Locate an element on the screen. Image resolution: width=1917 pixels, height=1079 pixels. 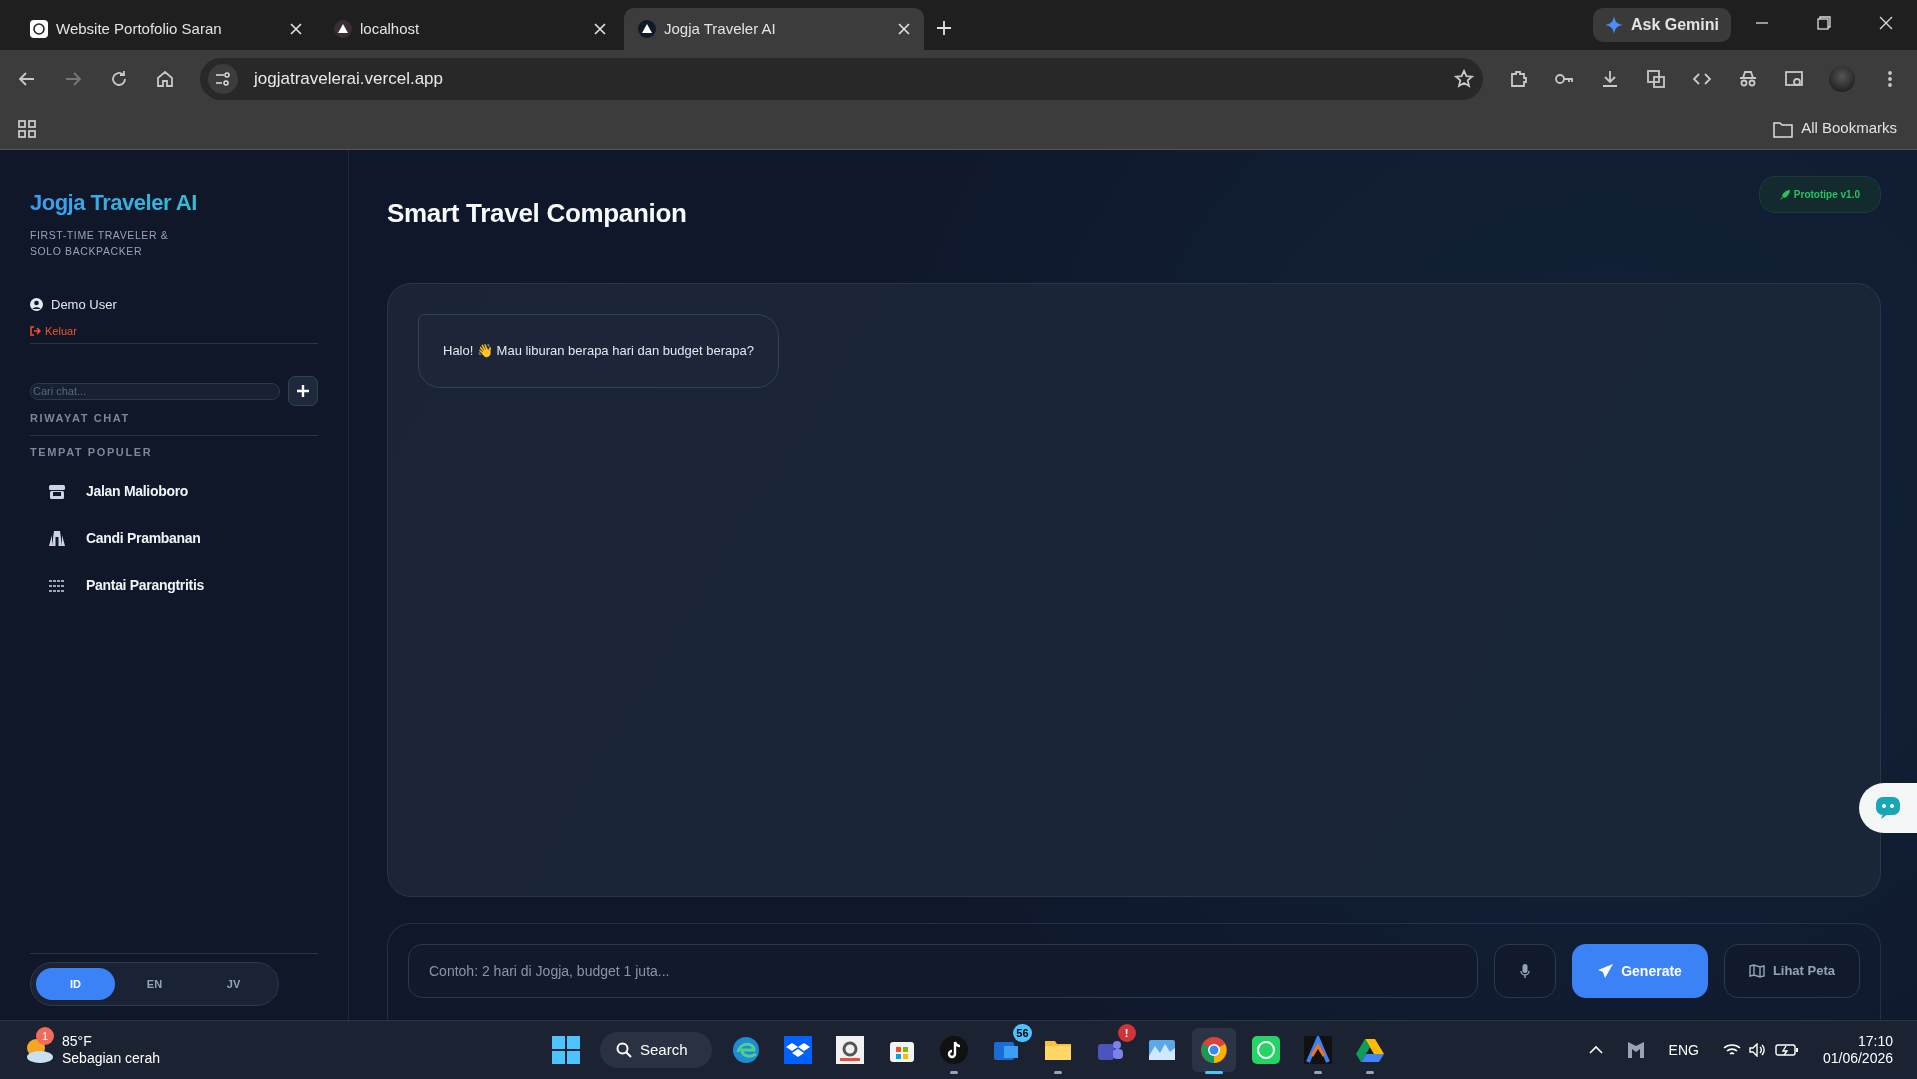
page-title: Smart Travel Companion is located at coordinates (537, 213).